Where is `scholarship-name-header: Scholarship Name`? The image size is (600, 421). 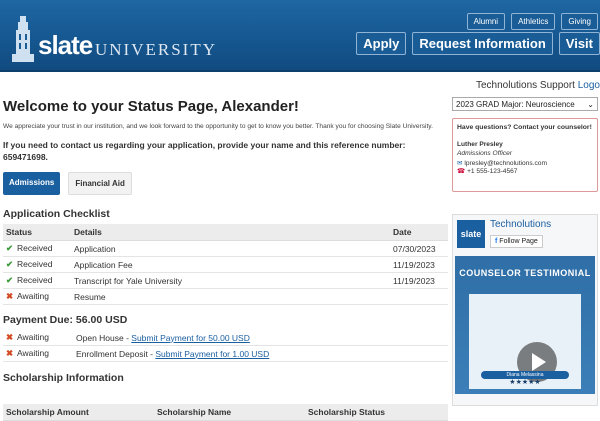
scholarship-name-header: Scholarship Name is located at coordinates (229, 412).